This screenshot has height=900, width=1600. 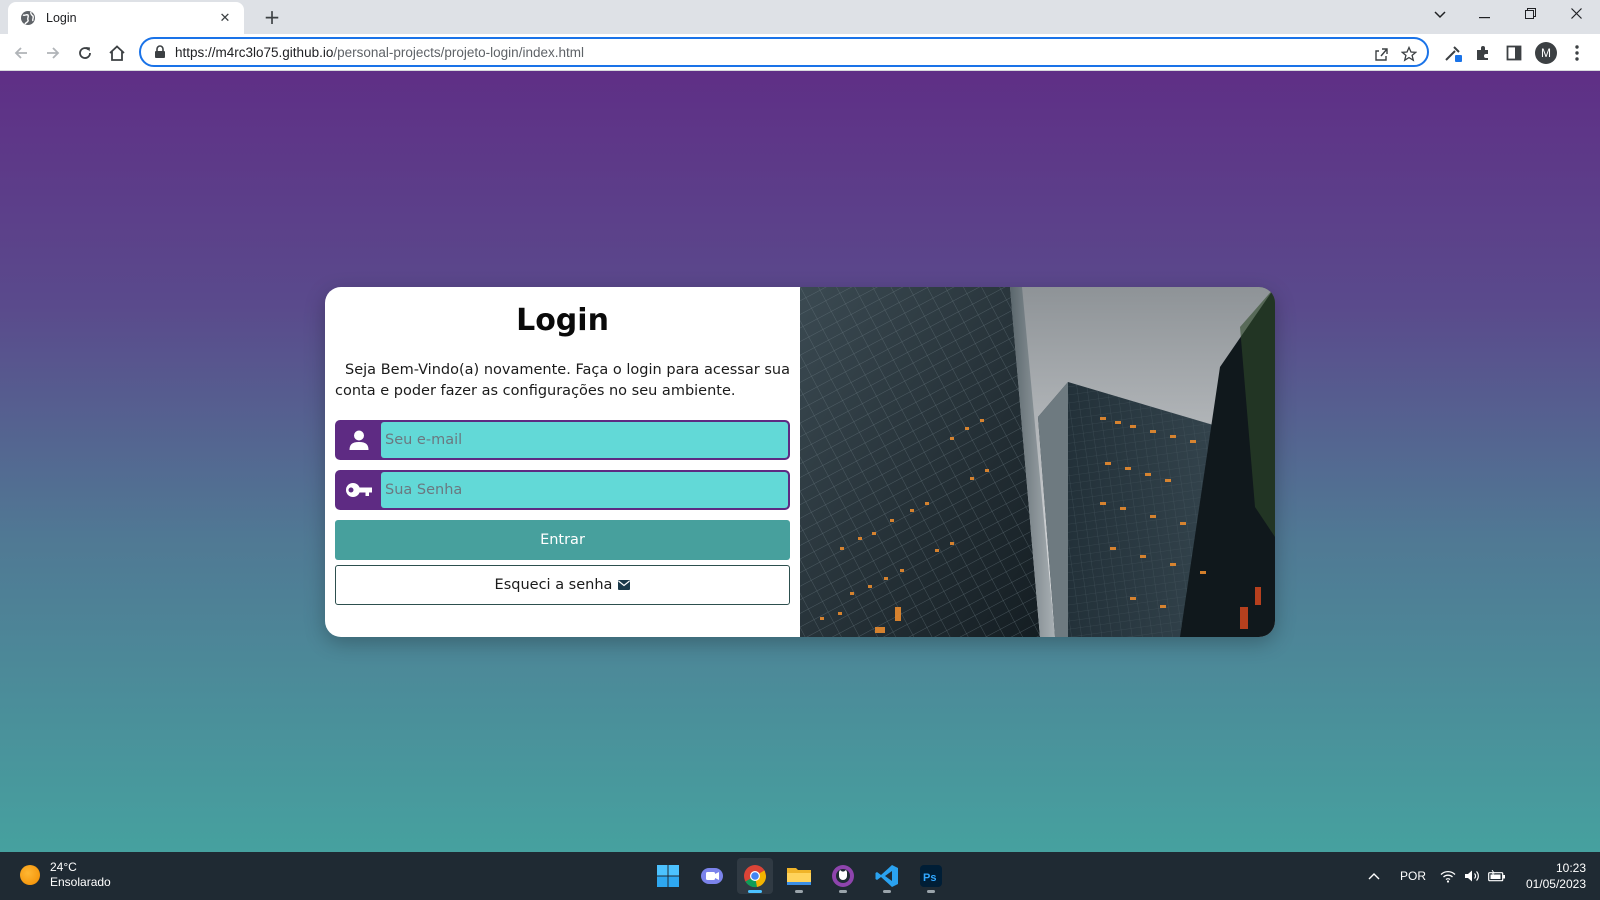 What do you see at coordinates (272, 17) in the screenshot?
I see `new-tab-button: +` at bounding box center [272, 17].